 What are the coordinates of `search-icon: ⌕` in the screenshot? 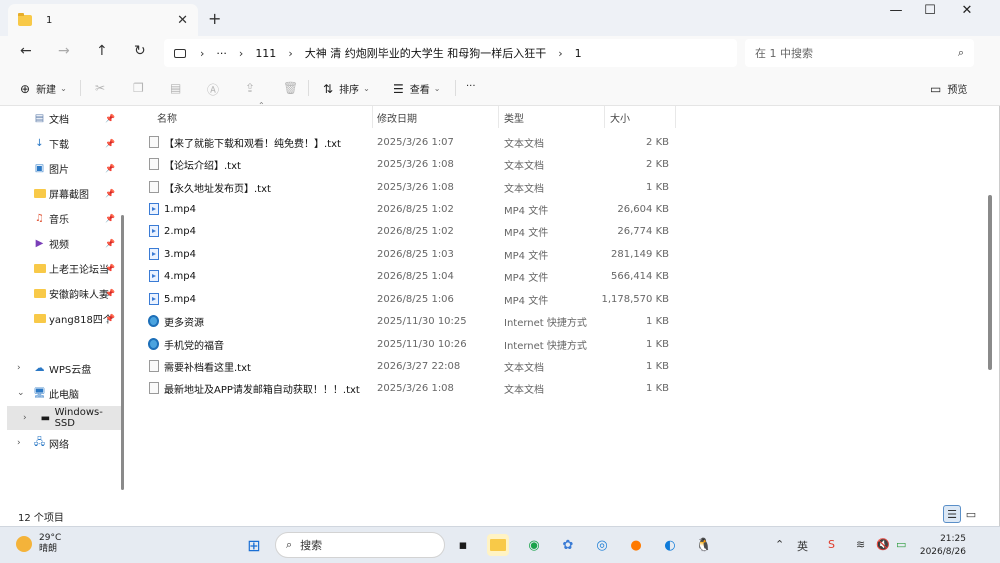 It's located at (289, 544).